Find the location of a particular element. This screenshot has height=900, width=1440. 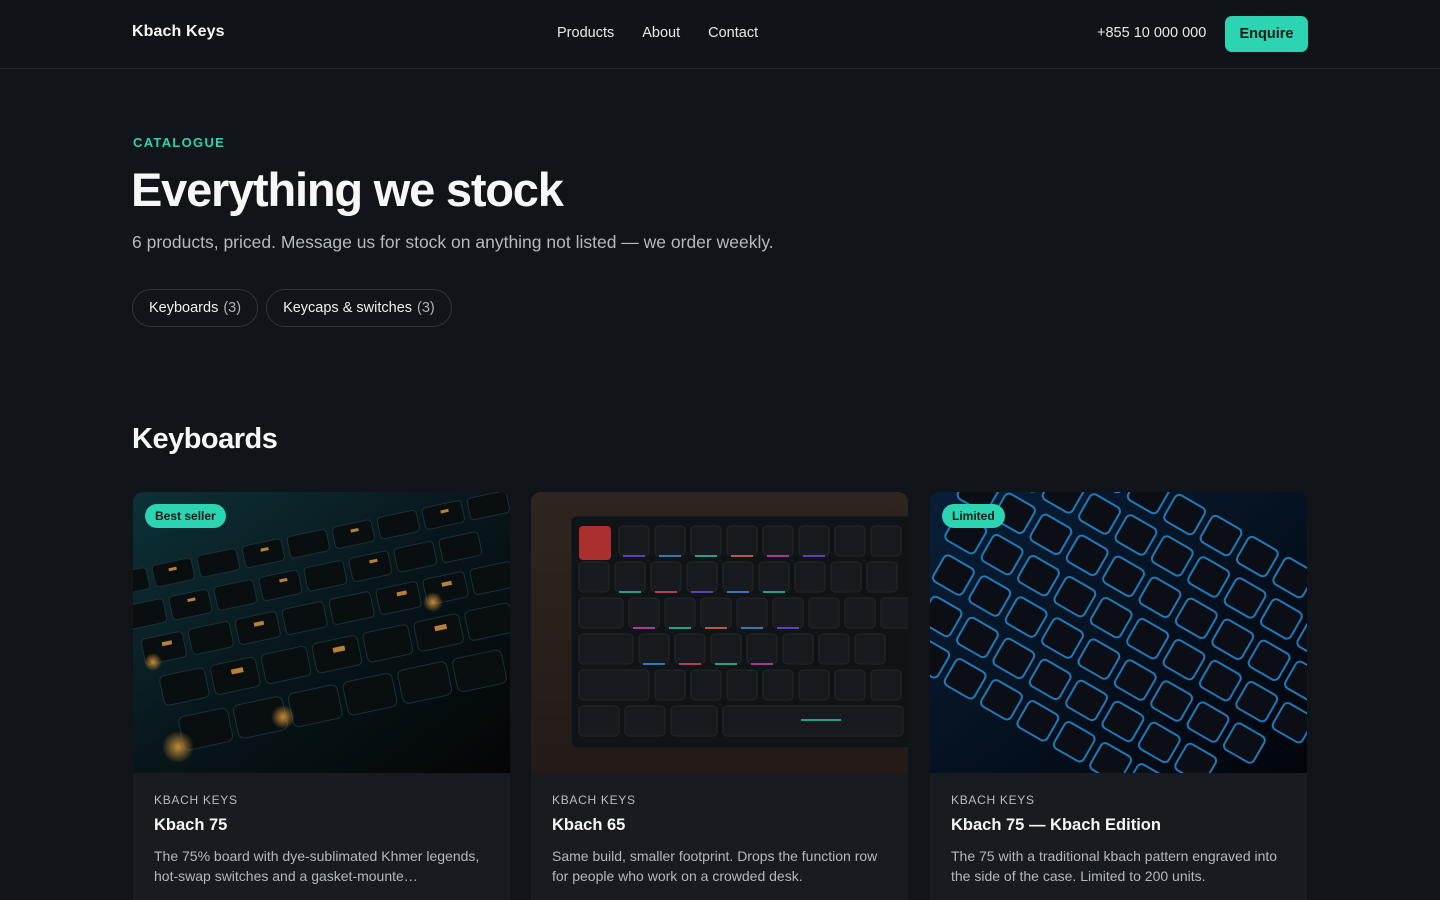

keyboard-rgb-photo is located at coordinates (719, 632).